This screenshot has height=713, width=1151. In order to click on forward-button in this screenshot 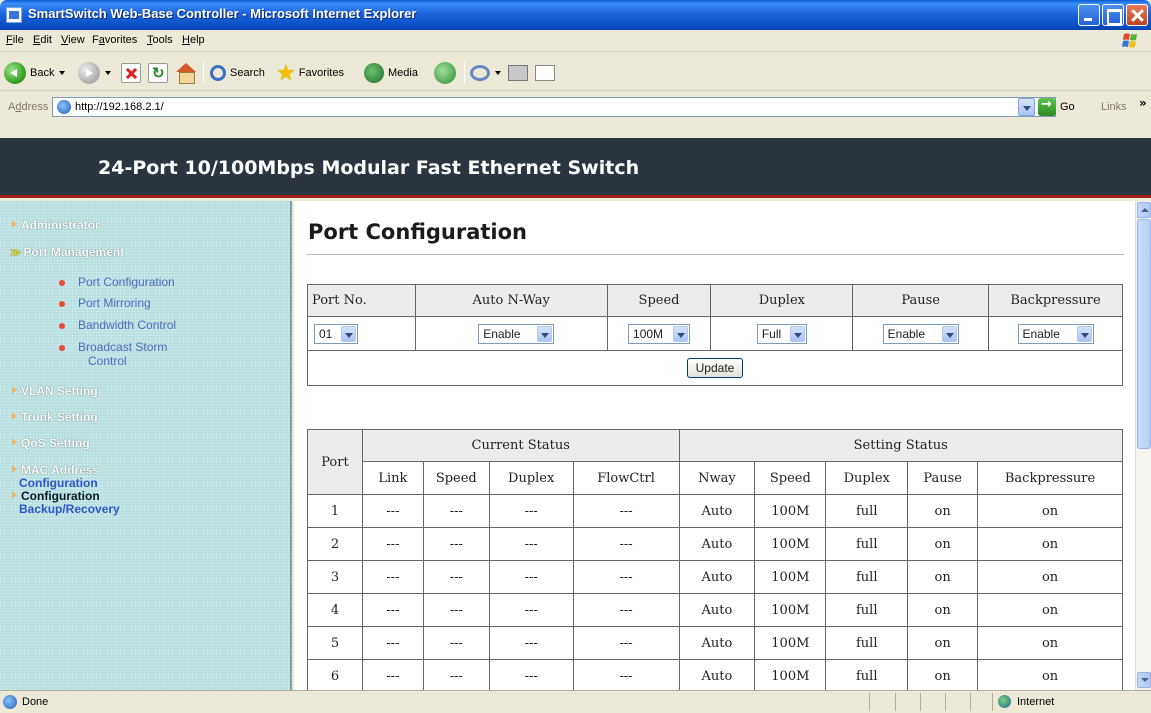, I will do `click(94, 73)`.